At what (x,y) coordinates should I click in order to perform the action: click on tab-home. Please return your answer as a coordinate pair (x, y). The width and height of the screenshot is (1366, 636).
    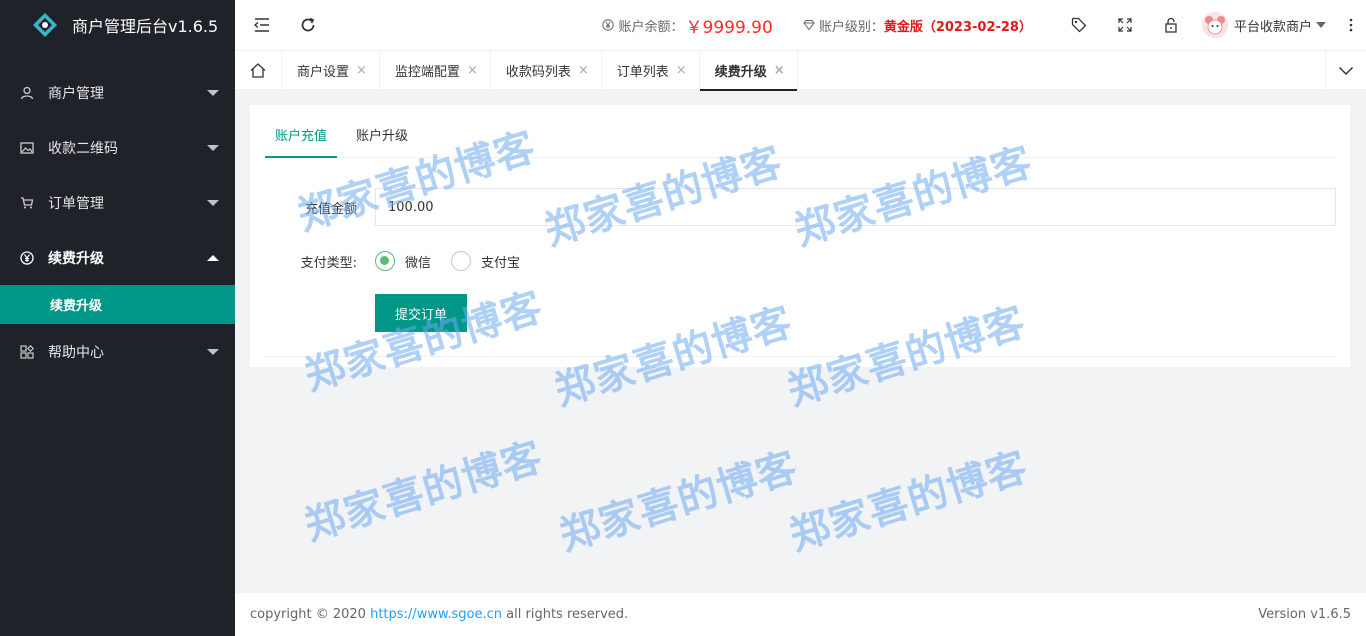
    Looking at the image, I should click on (258, 70).